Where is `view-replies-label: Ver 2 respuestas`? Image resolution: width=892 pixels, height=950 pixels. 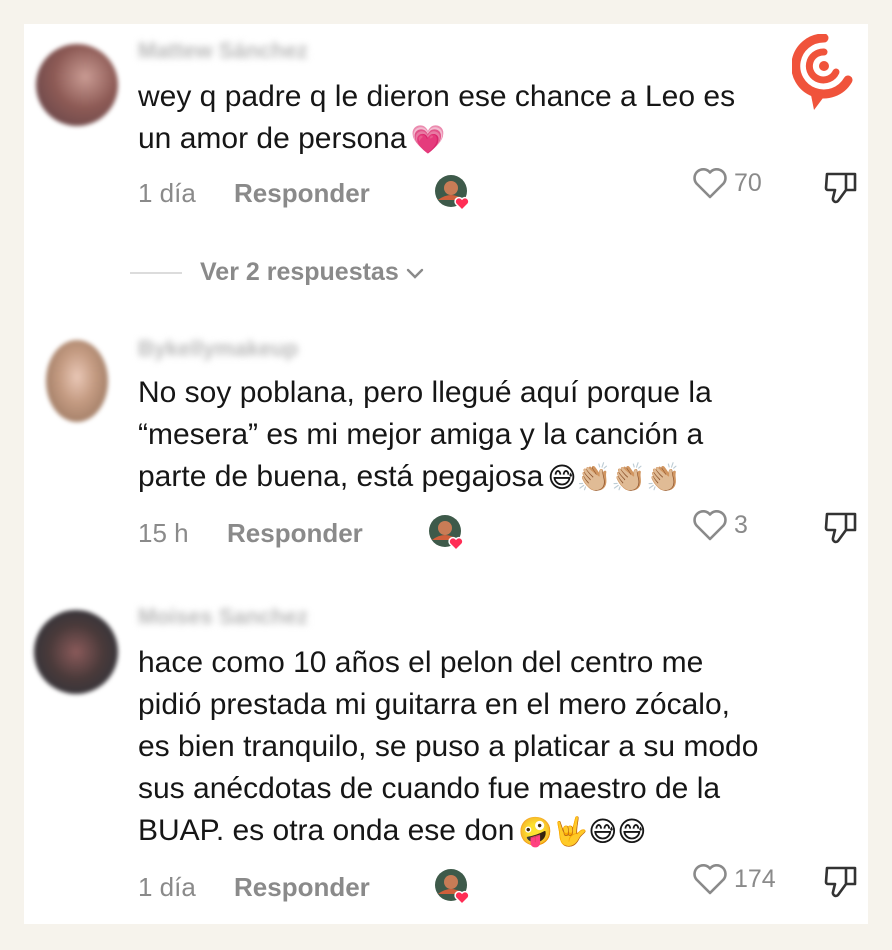 view-replies-label: Ver 2 respuestas is located at coordinates (299, 272).